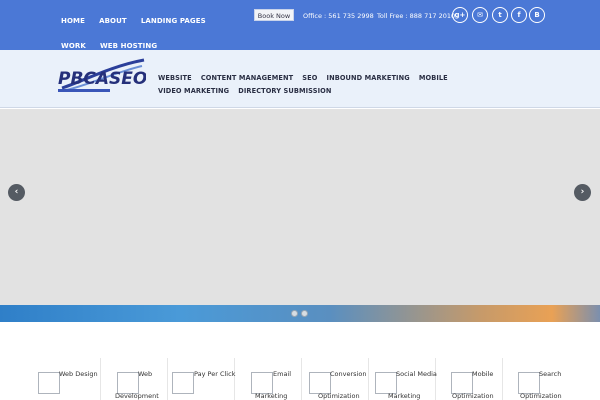 This screenshot has width=600, height=400. I want to click on service-conversion-optimization: Conversion Optimization, so click(335, 379).